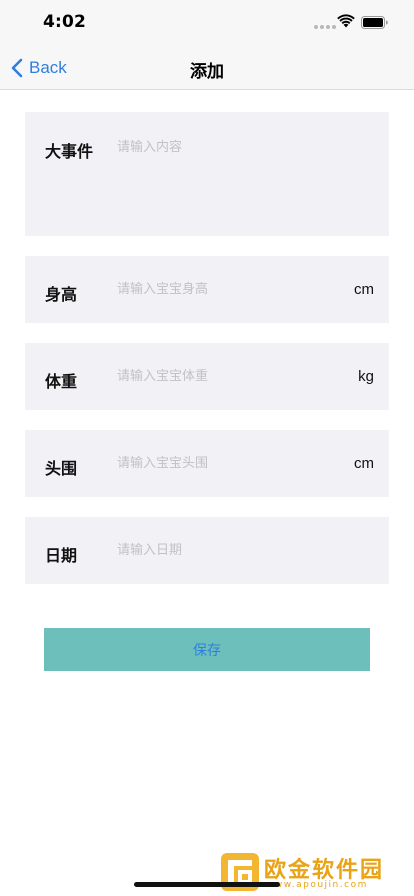 This screenshot has width=414, height=896. I want to click on height-field-card: 身高 cm, so click(207, 289).